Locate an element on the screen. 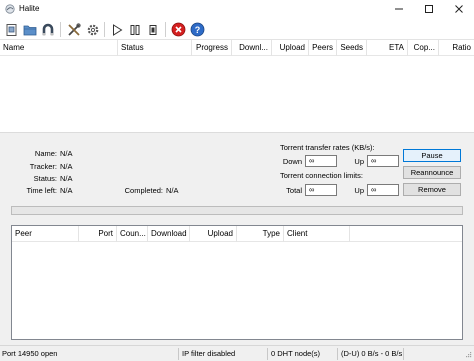 The height and width of the screenshot is (361, 474). preferences-button is located at coordinates (92, 29).